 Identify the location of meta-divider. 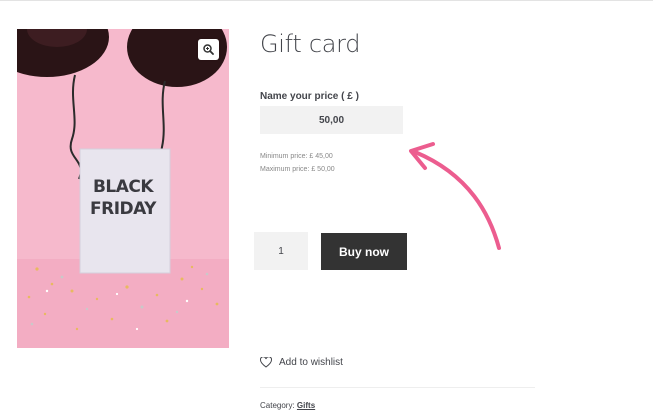
(397, 387).